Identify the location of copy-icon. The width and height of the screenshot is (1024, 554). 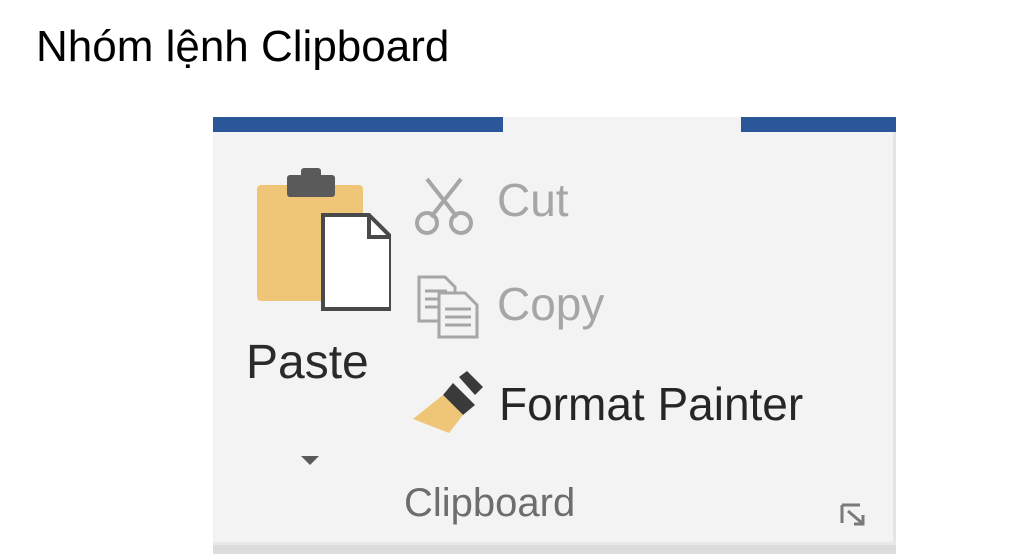
(448, 307).